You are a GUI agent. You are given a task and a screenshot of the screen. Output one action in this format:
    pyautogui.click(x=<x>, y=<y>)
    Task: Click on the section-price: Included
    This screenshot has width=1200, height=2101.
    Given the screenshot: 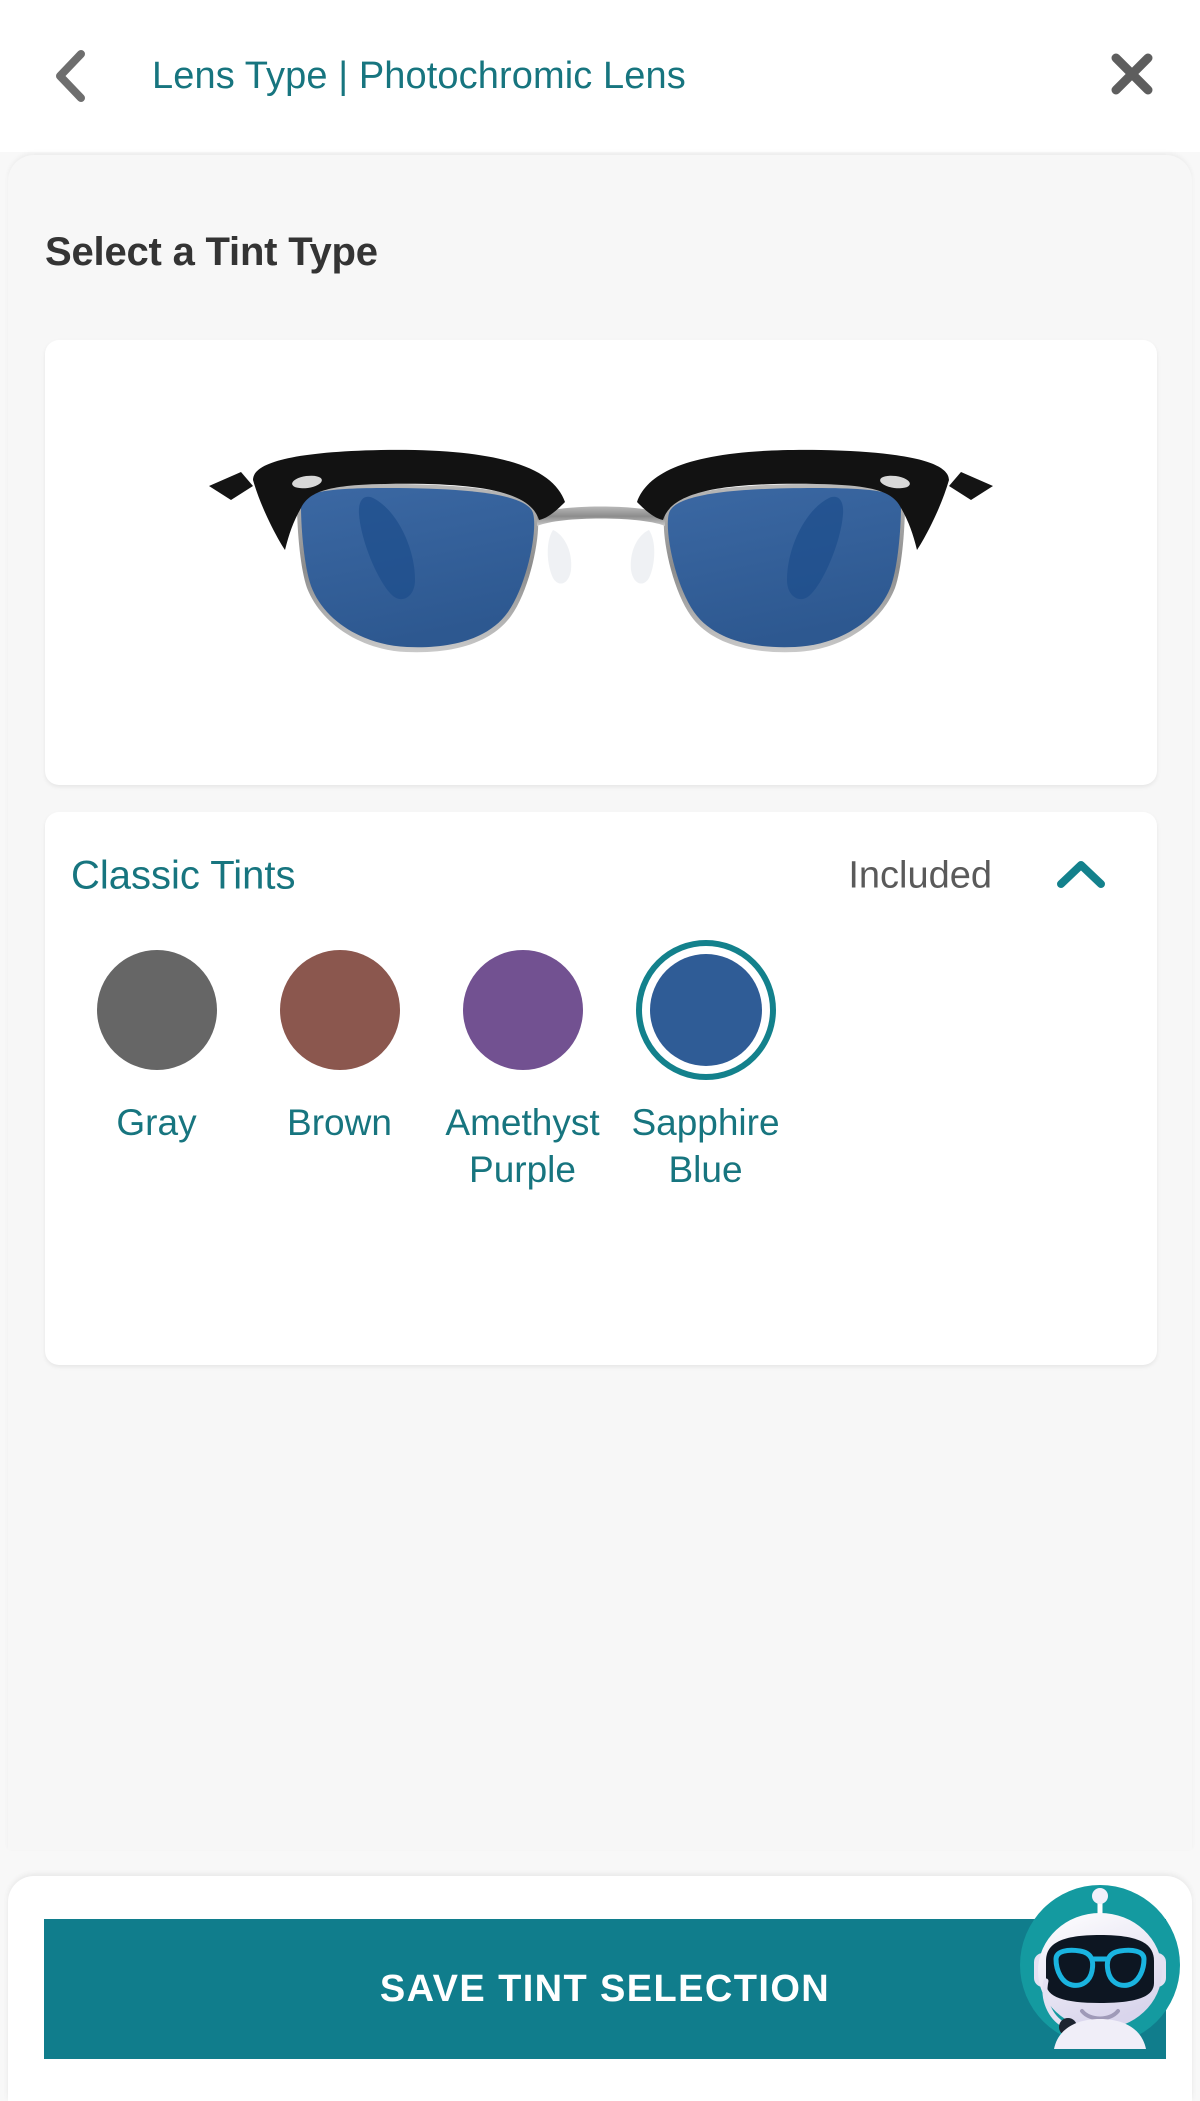 What is the action you would take?
    pyautogui.click(x=920, y=875)
    